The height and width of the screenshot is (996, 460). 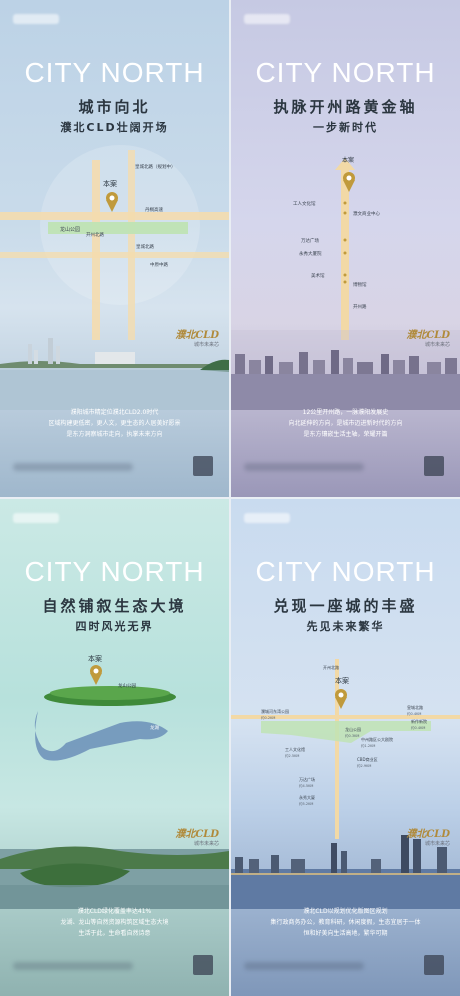 I want to click on poi-label: 中州路区公大剧院, so click(x=377, y=739).